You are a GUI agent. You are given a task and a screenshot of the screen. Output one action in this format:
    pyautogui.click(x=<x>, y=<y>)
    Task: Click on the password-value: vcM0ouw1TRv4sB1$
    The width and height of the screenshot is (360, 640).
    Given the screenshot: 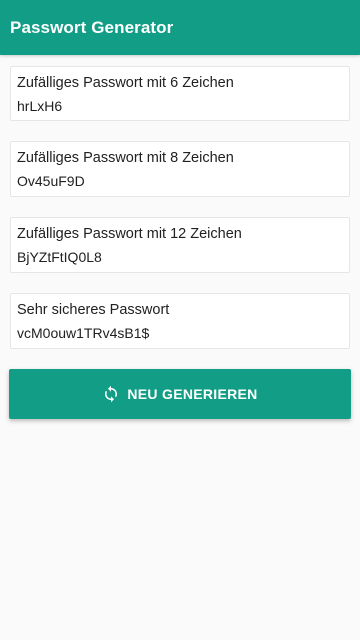 What is the action you would take?
    pyautogui.click(x=180, y=333)
    